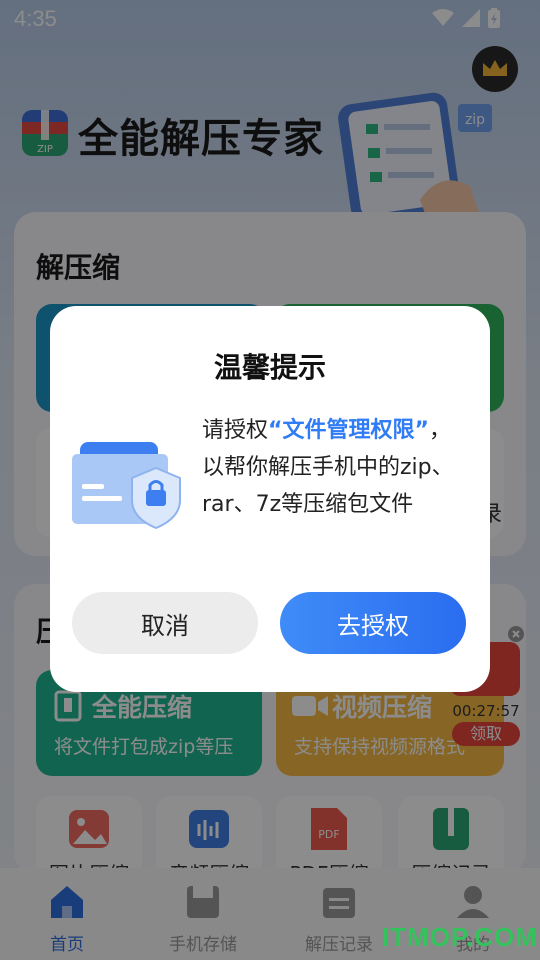 The width and height of the screenshot is (540, 960). What do you see at coordinates (348, 430) in the screenshot?
I see `dialog-message-highlight: “文件管理权限”` at bounding box center [348, 430].